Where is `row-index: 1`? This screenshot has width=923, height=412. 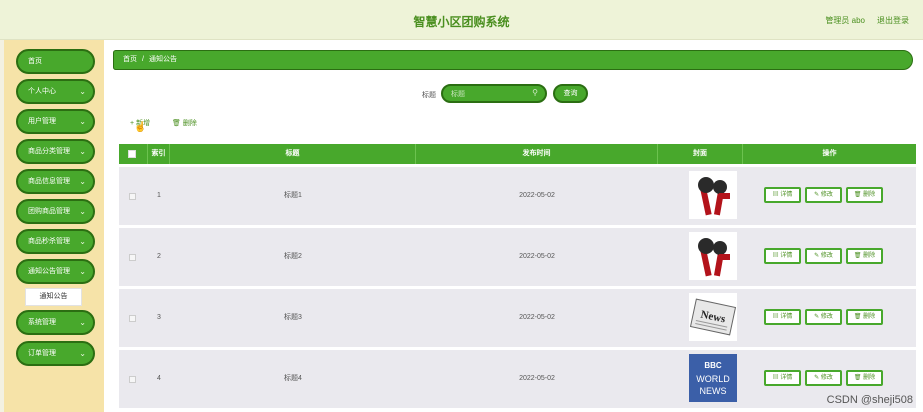
row-index: 1 is located at coordinates (159, 195).